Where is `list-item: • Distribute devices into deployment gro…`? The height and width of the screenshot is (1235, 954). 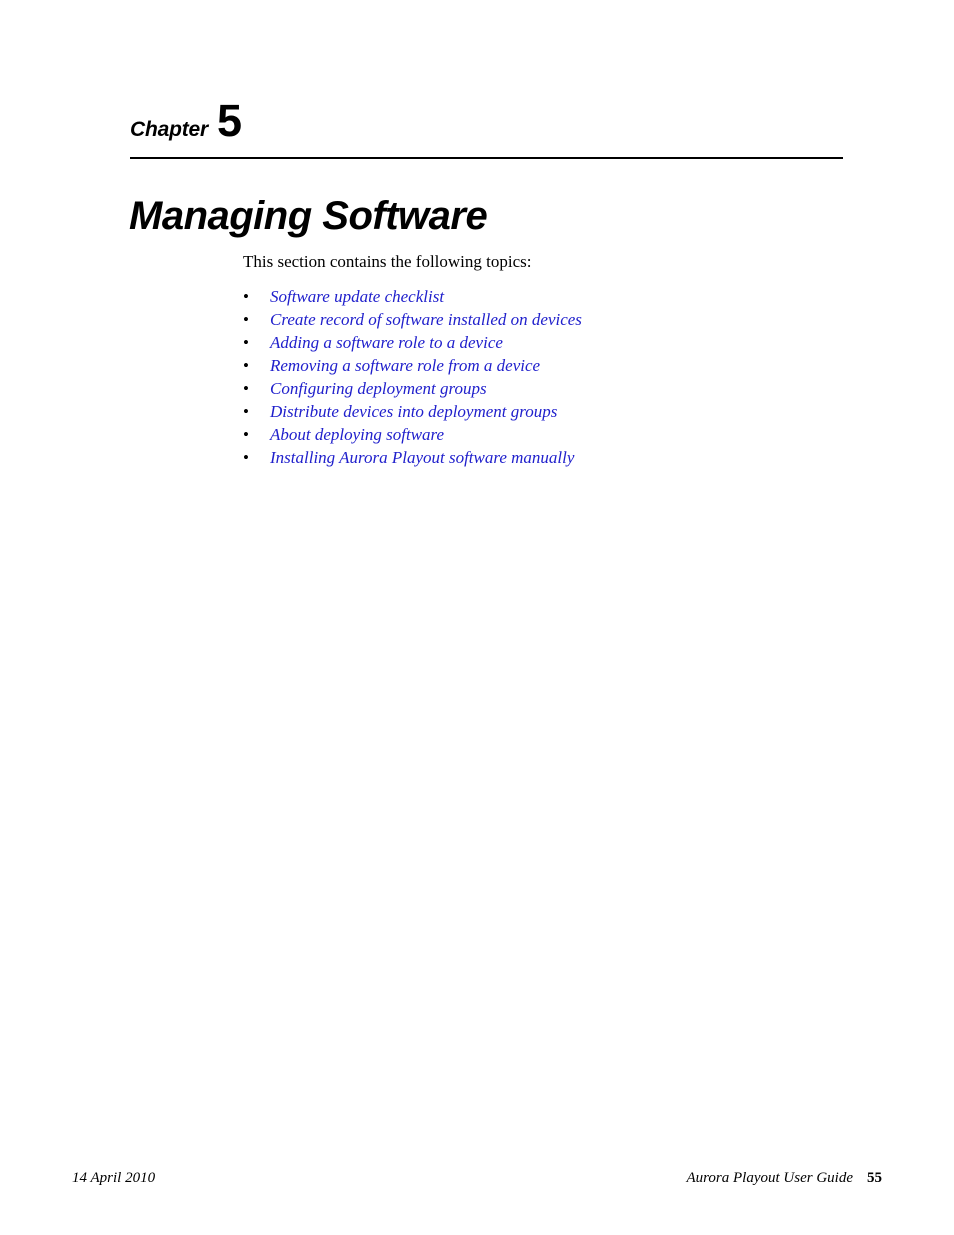 list-item: • Distribute devices into deployment gro… is located at coordinates (553, 411).